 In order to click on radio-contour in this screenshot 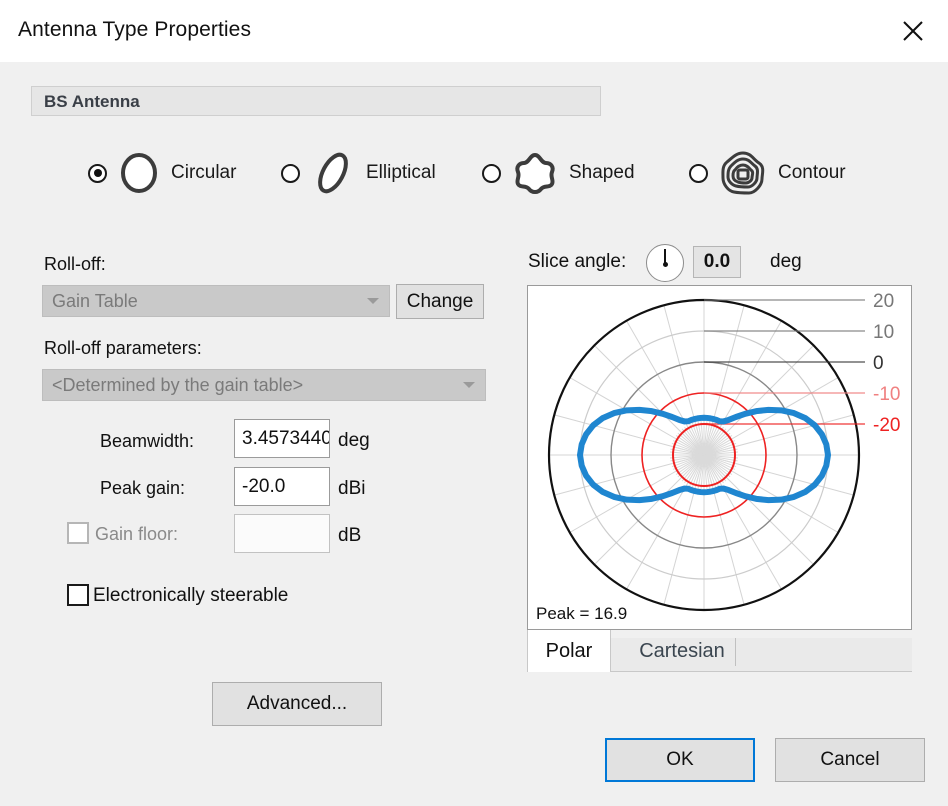, I will do `click(698, 173)`.